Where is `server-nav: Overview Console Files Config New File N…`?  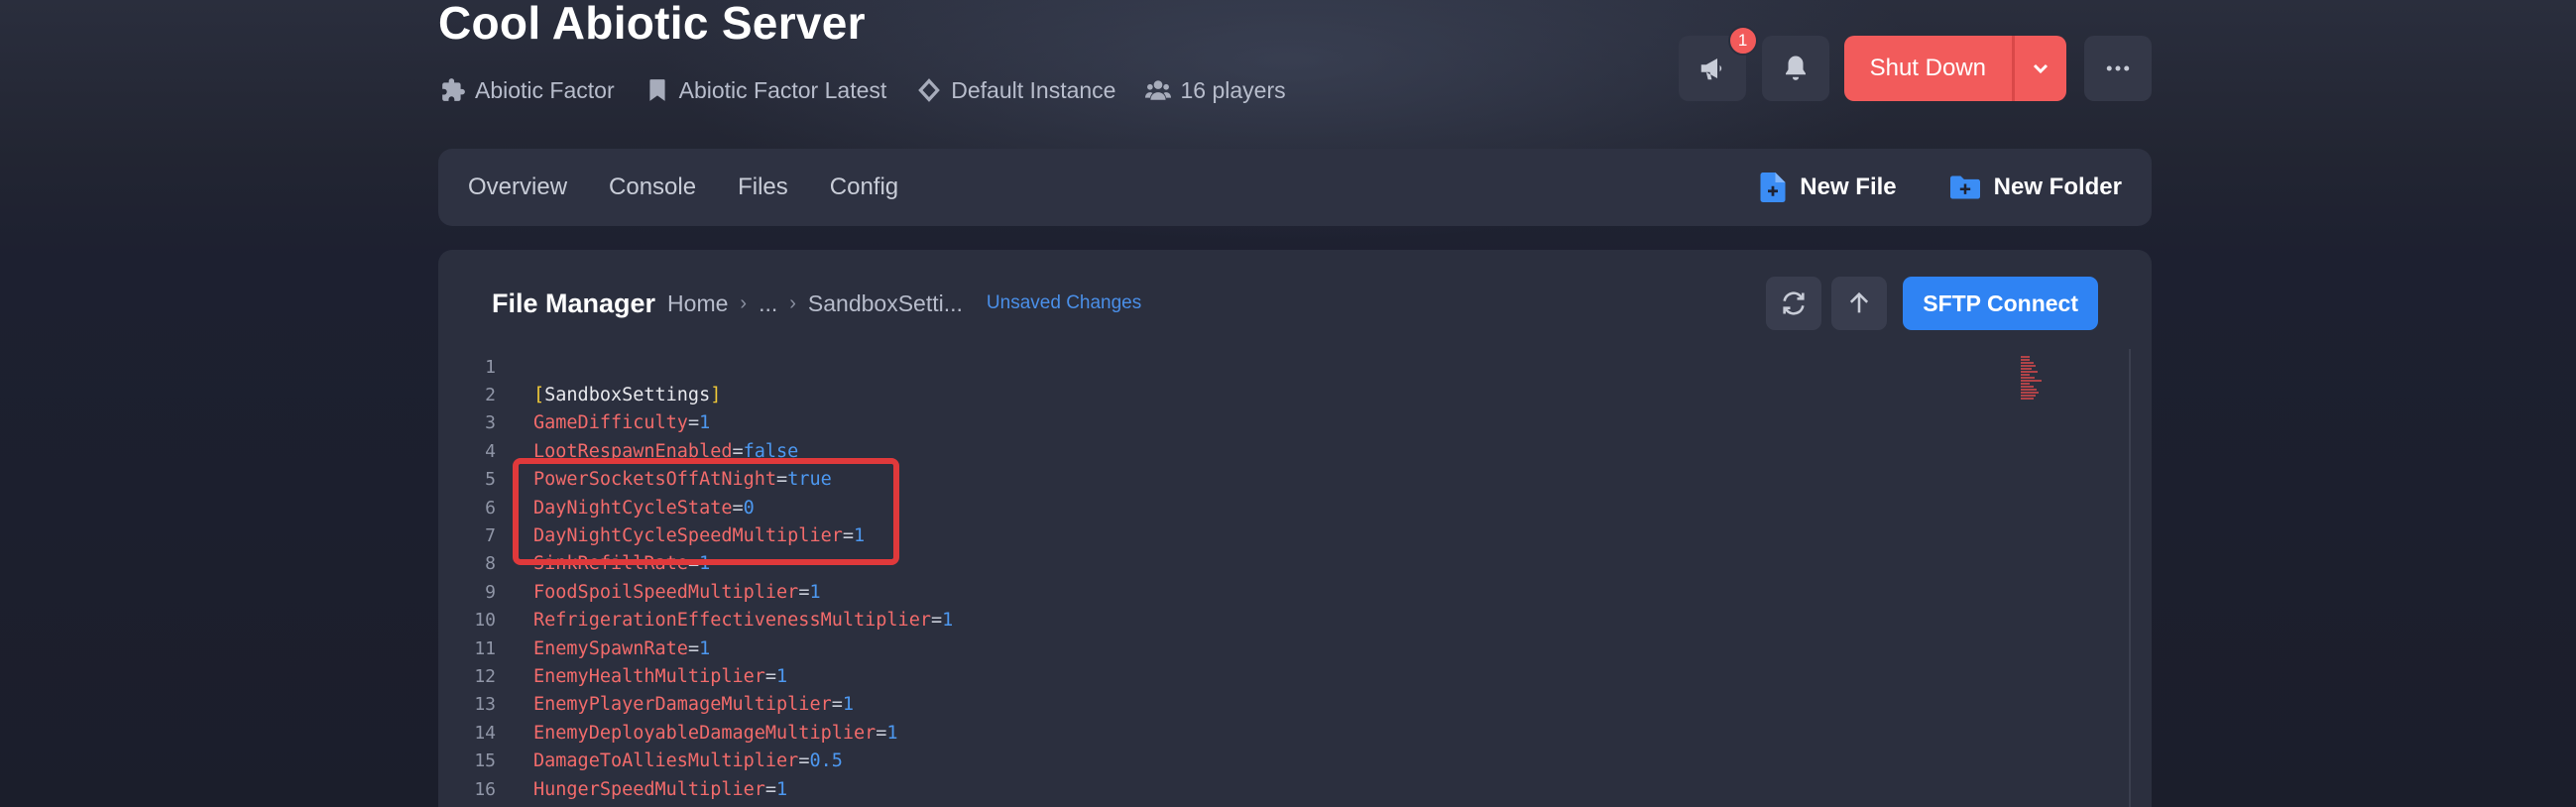 server-nav: Overview Console Files Config New File N… is located at coordinates (1295, 187).